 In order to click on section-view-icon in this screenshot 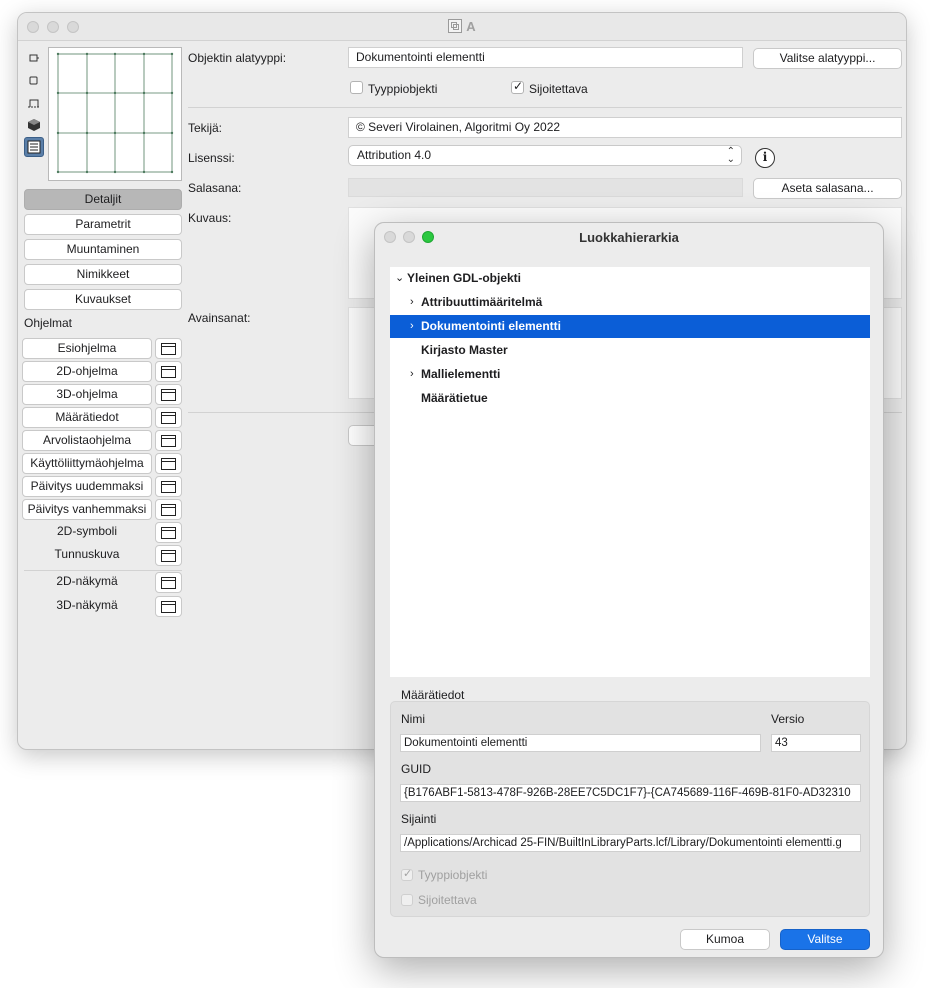, I will do `click(34, 81)`.